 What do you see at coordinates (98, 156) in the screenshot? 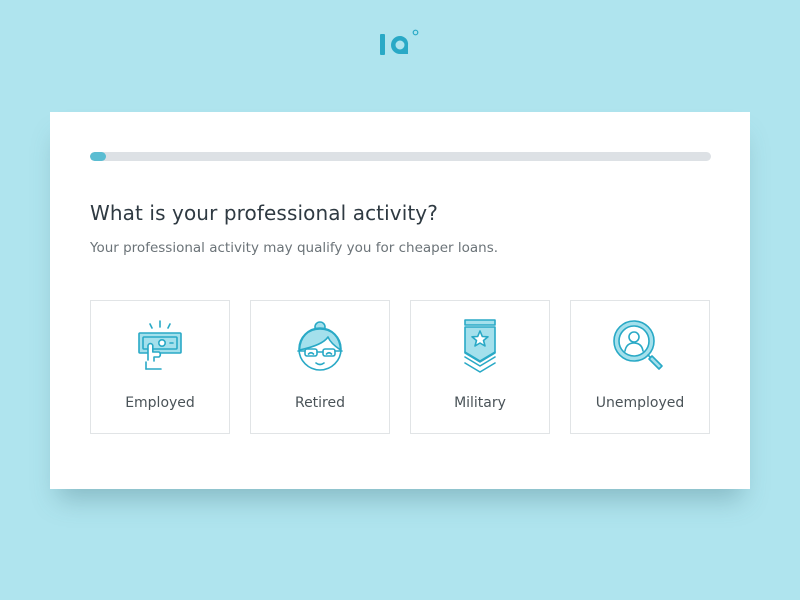
I see `progress-fill` at bounding box center [98, 156].